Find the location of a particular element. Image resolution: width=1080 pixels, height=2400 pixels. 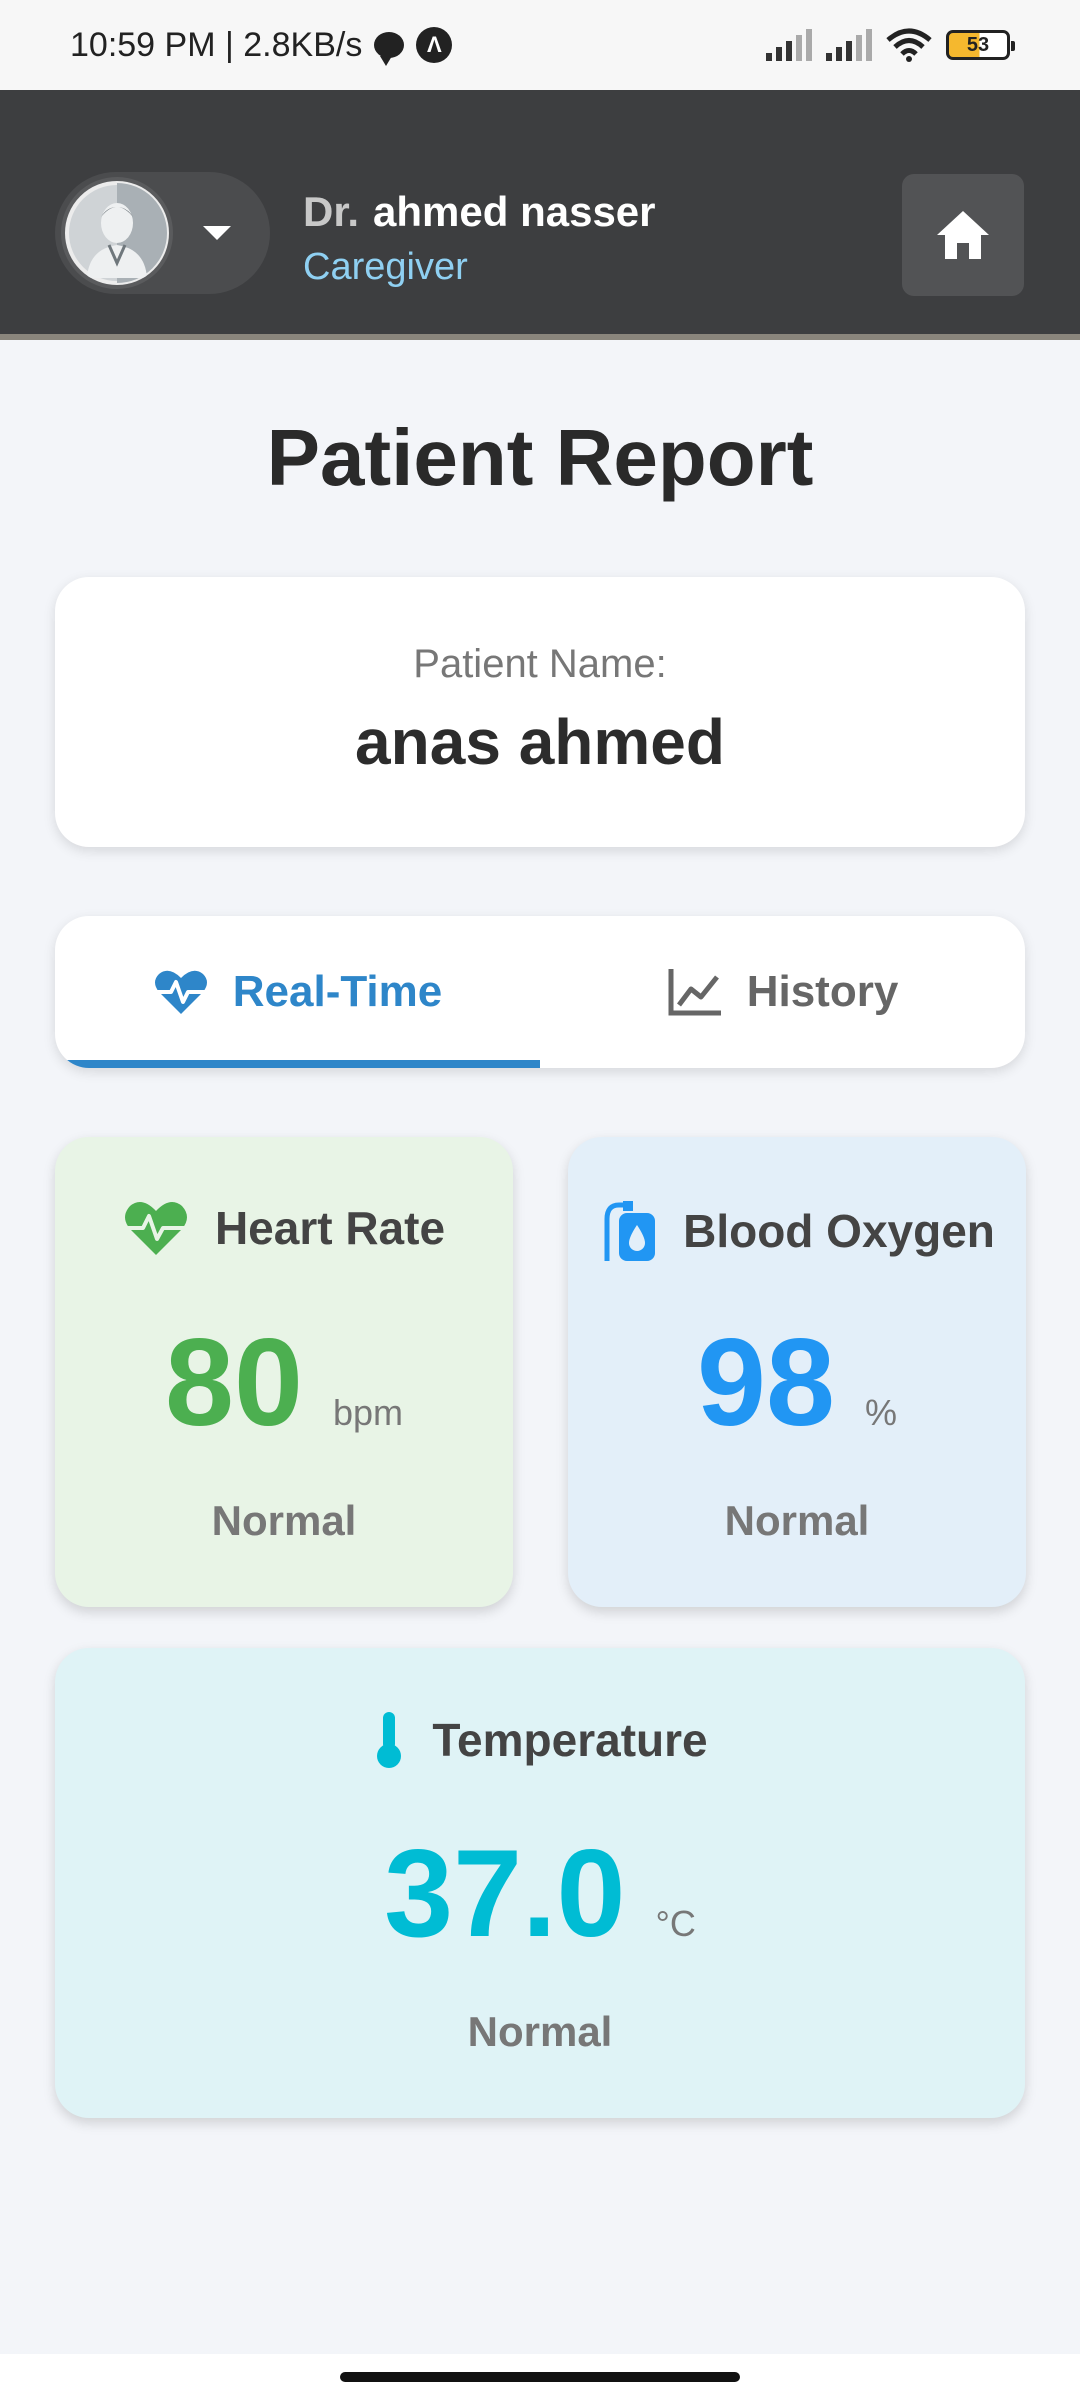

user-role: Caregiver is located at coordinates (385, 267).